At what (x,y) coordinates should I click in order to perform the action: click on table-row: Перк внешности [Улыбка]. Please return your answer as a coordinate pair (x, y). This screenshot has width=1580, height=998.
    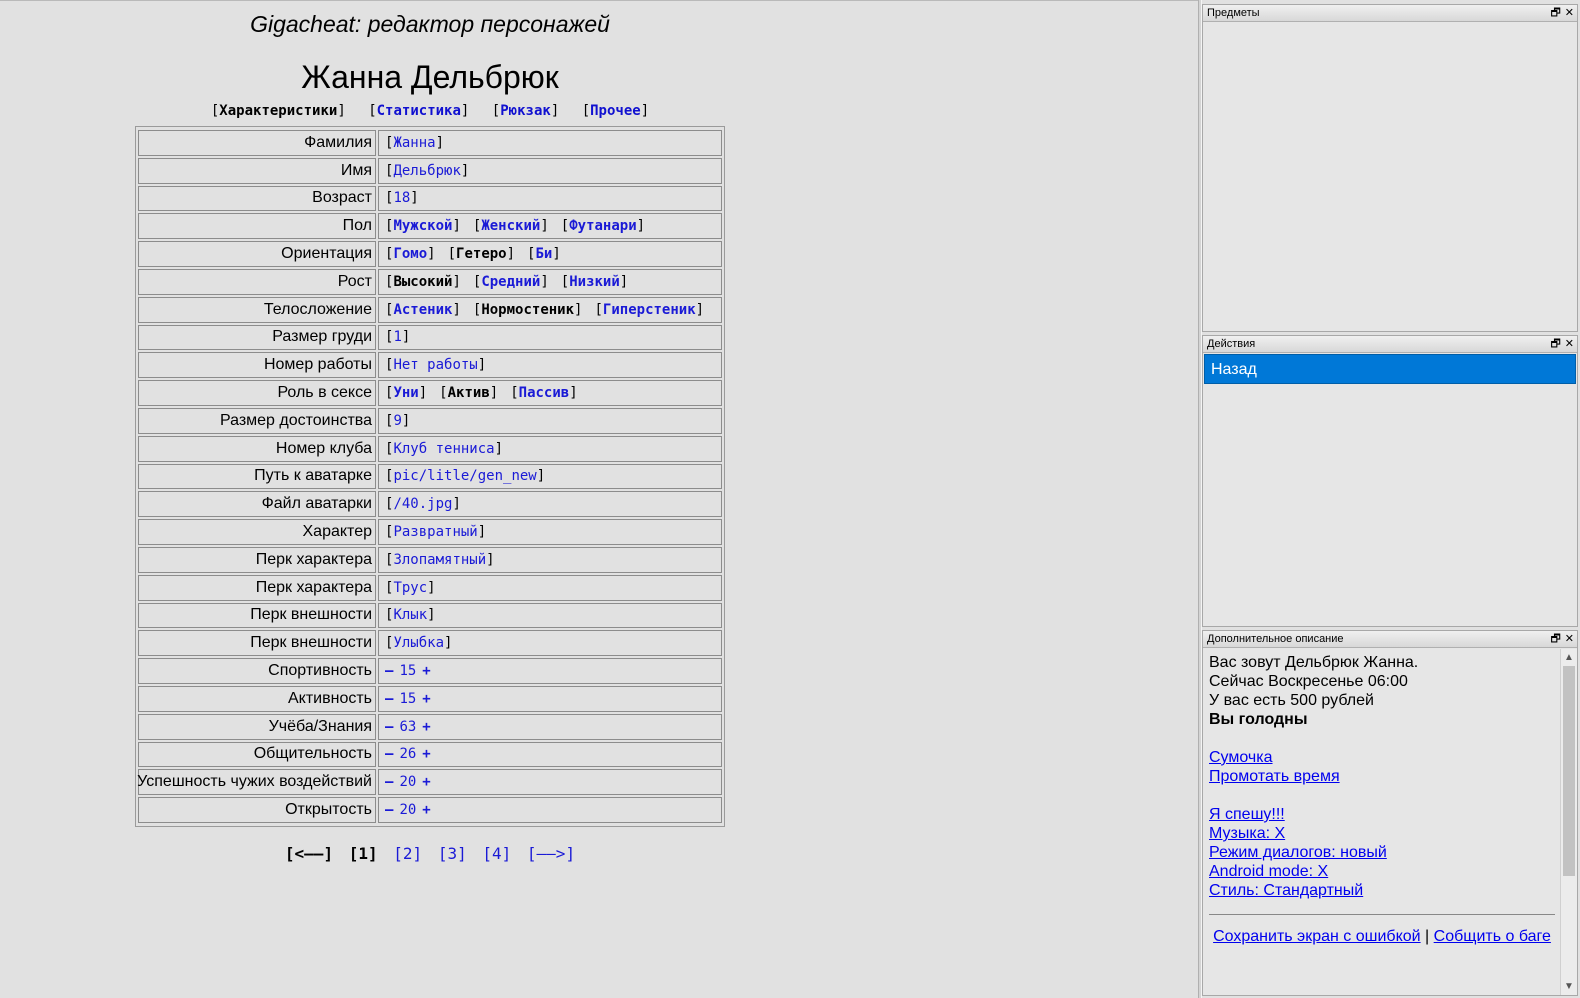
    Looking at the image, I should click on (430, 643).